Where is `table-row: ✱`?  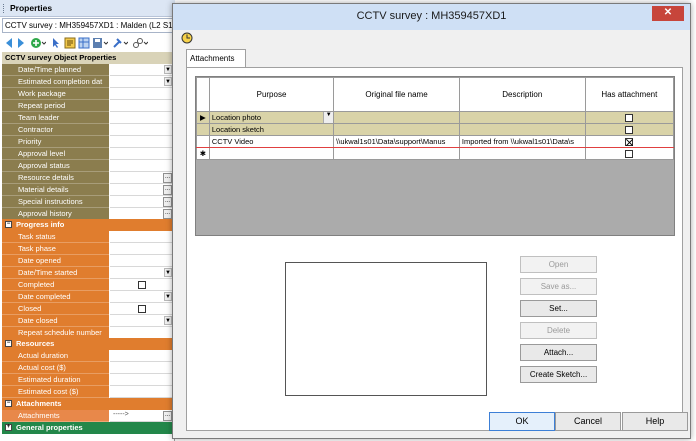 table-row: ✱ is located at coordinates (435, 153).